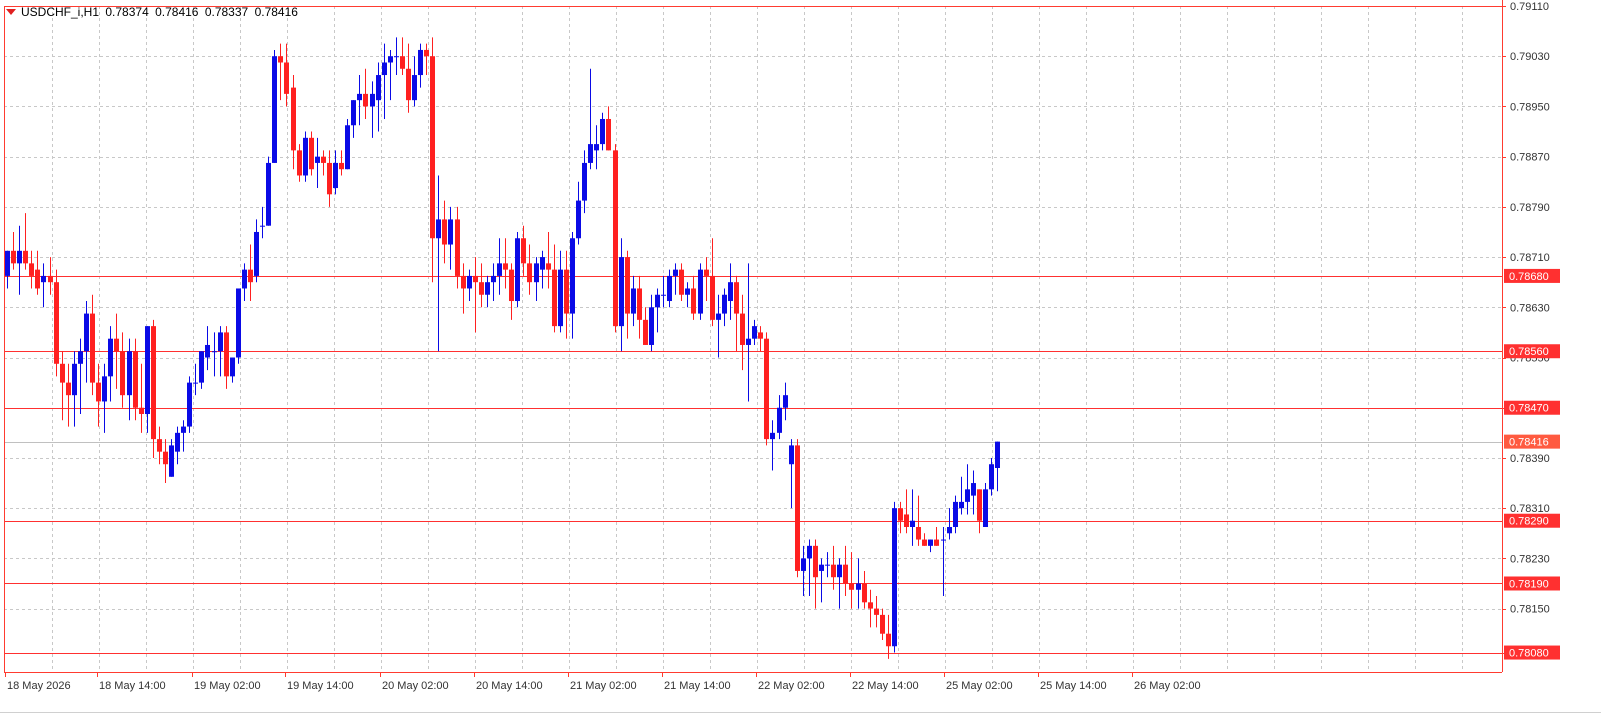  I want to click on y-tick-label: 0.78790, so click(1530, 208).